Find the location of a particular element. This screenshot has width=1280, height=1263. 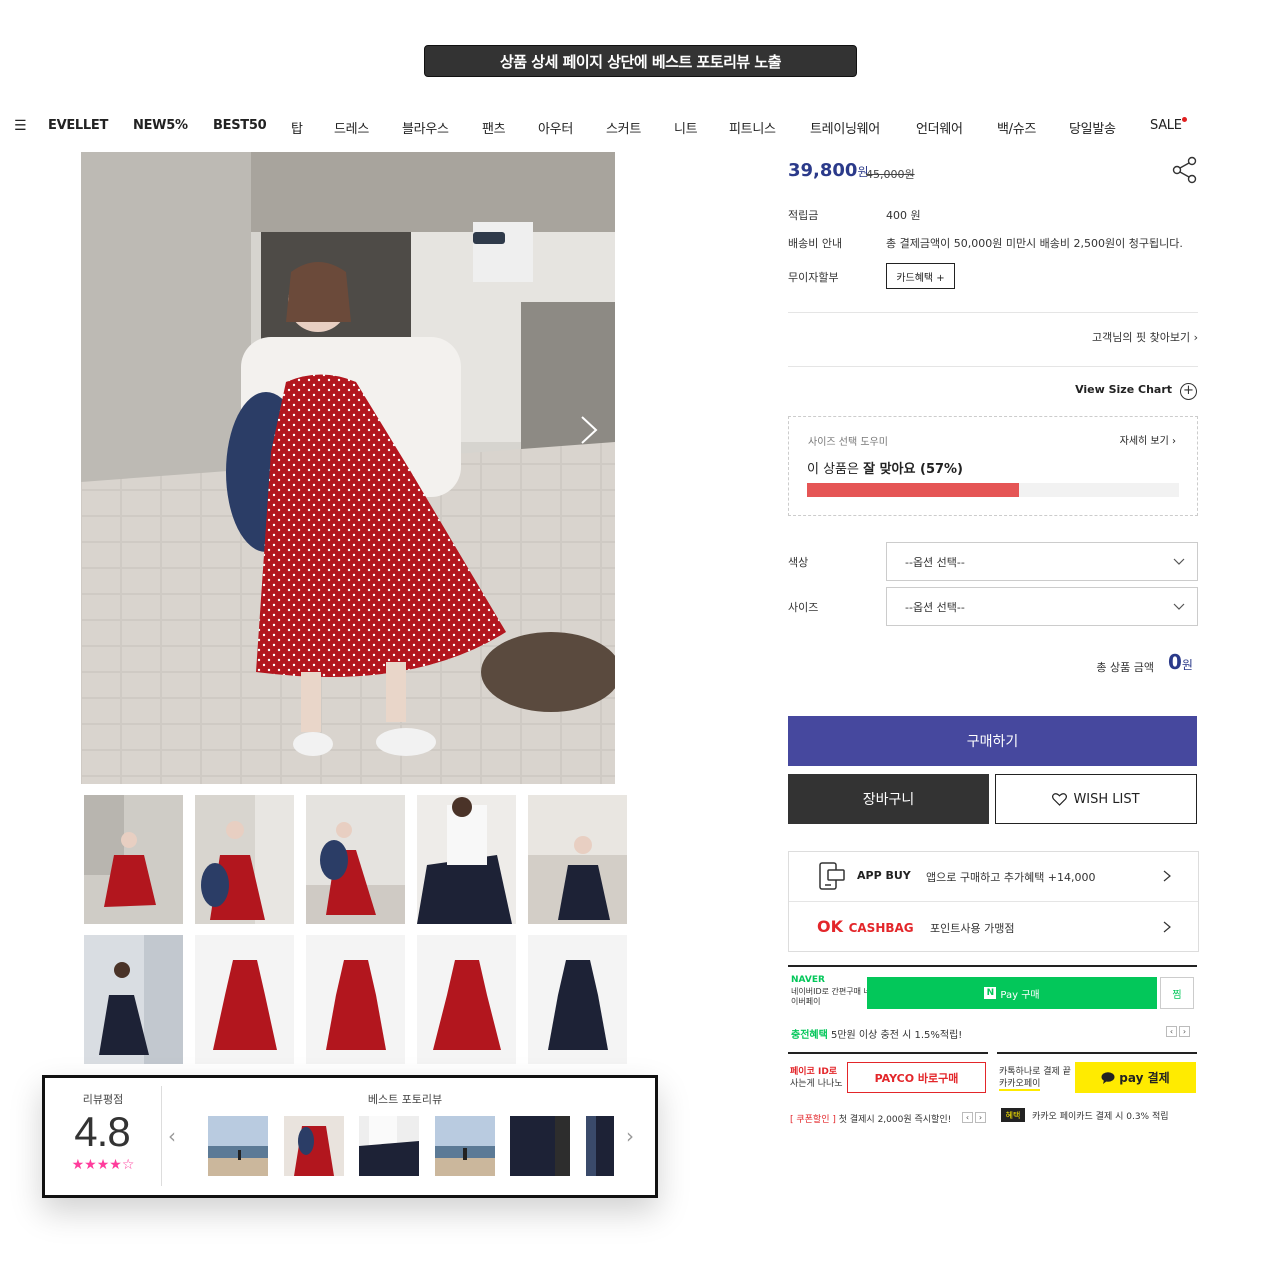

shipping-label: 배송비 안내 is located at coordinates (815, 243).